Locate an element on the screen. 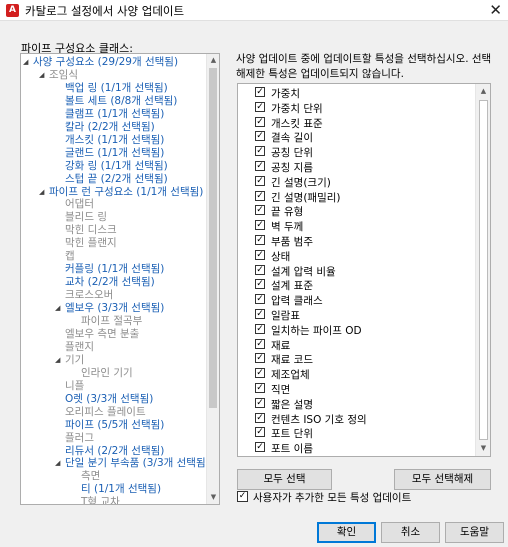 The image size is (508, 547). tree-item: 티 (1/1개 선택됨) is located at coordinates (121, 489).